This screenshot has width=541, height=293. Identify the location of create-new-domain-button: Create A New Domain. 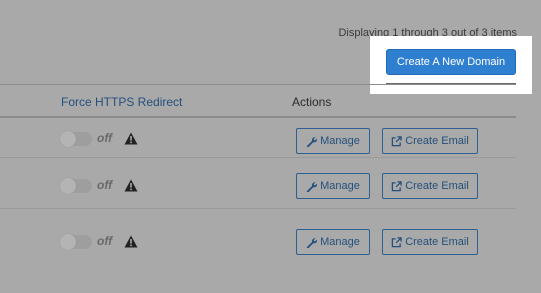
(451, 62).